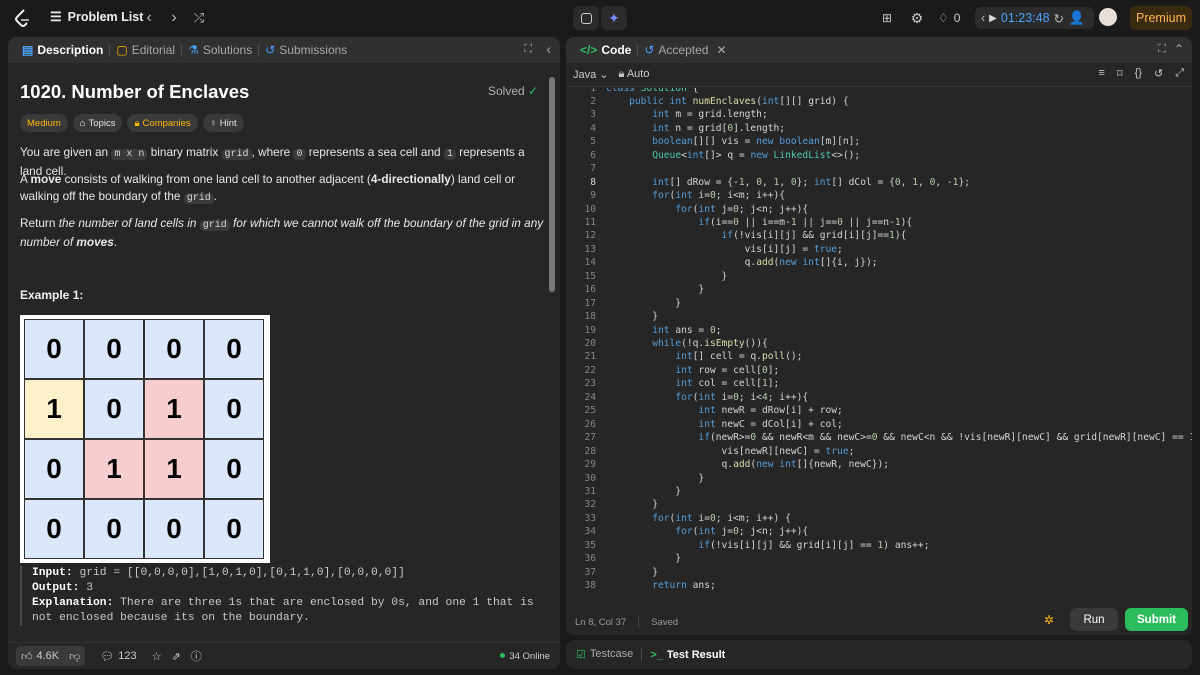 The height and width of the screenshot is (675, 1200). Describe the element at coordinates (591, 74) in the screenshot. I see `language-select: Java ⌄` at that location.